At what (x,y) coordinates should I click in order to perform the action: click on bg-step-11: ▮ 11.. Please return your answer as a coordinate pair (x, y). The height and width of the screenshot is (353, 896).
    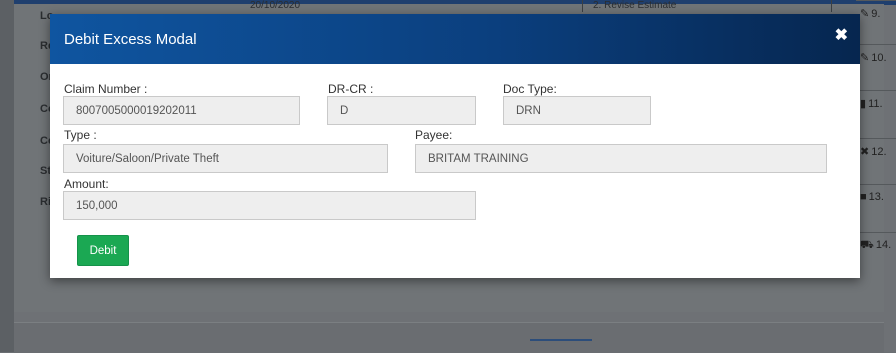
    Looking at the image, I should click on (876, 105).